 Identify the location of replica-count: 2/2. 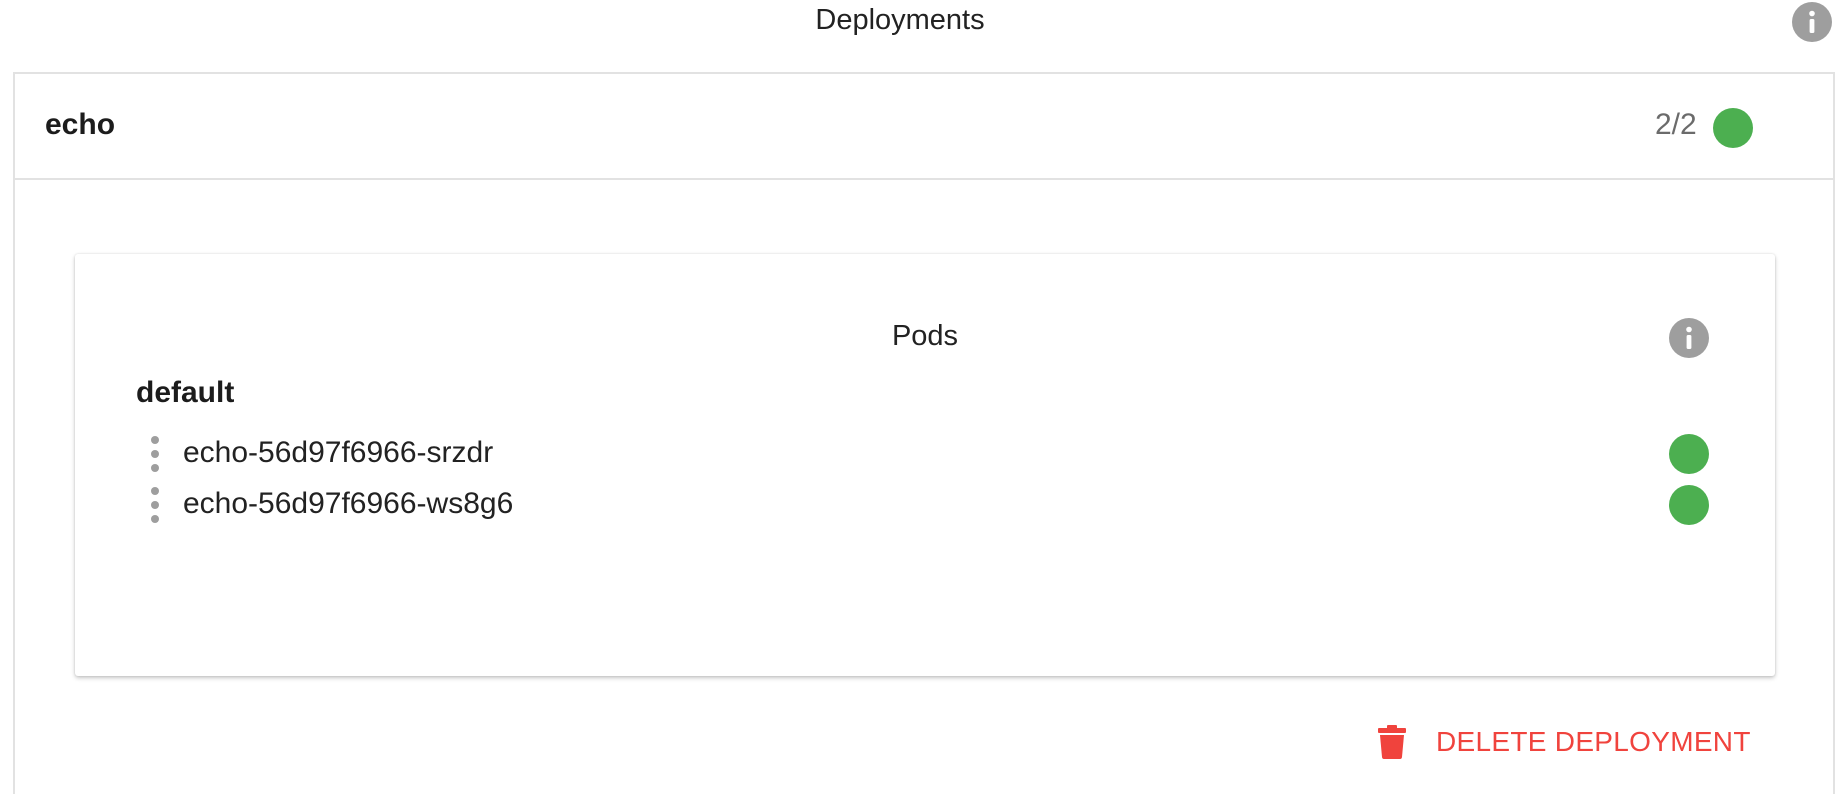
(1676, 124).